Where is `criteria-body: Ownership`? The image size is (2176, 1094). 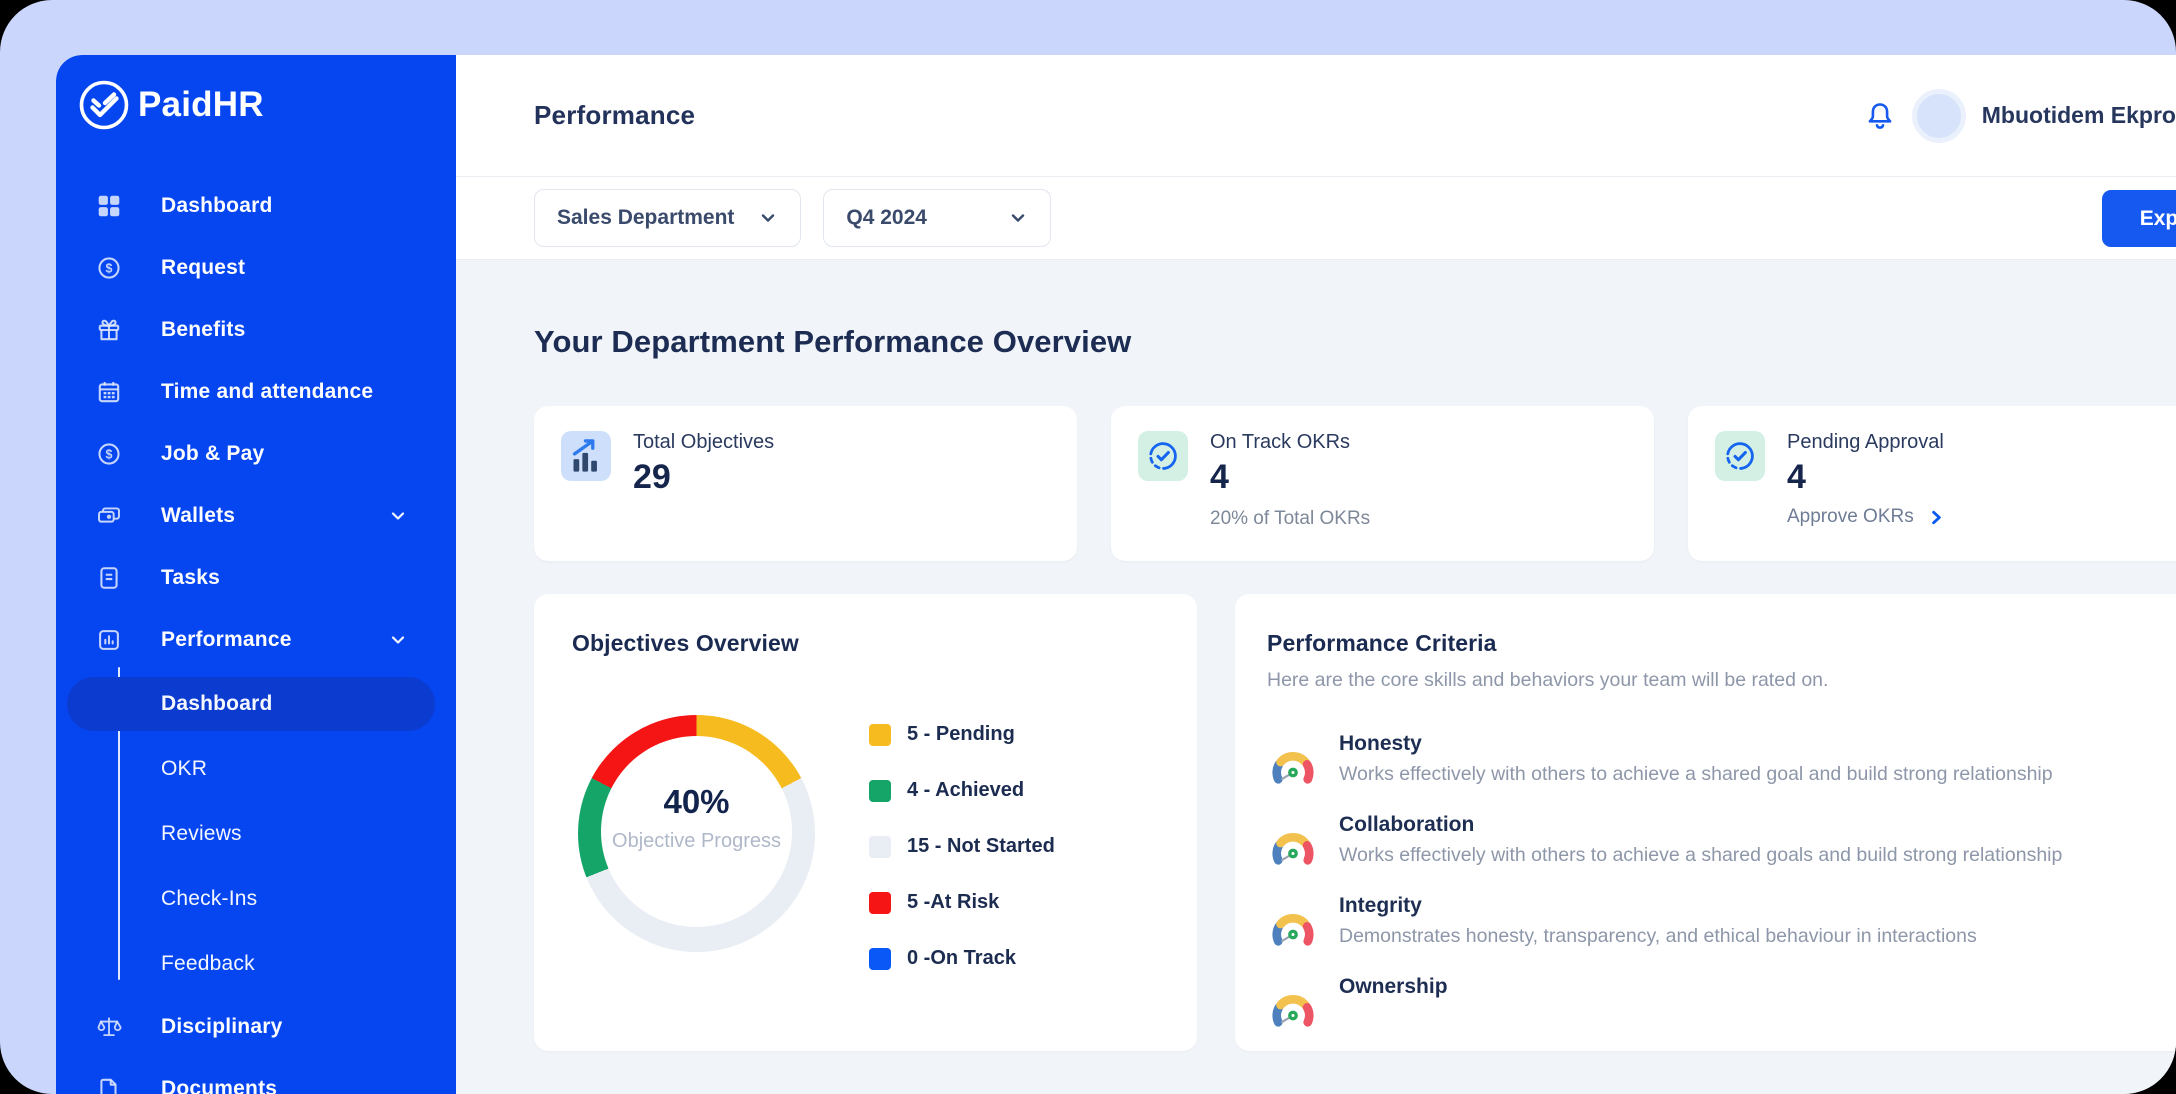 criteria-body: Ownership is located at coordinates (1393, 986).